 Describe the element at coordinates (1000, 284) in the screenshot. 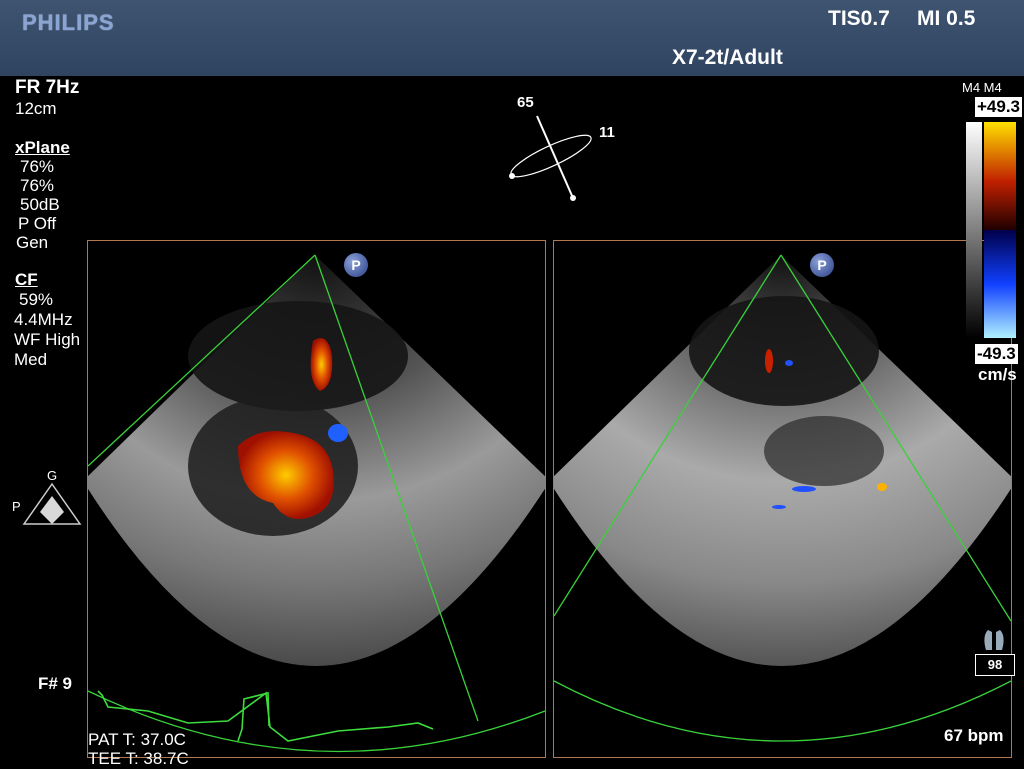

I see `negative-velocity-bar` at that location.